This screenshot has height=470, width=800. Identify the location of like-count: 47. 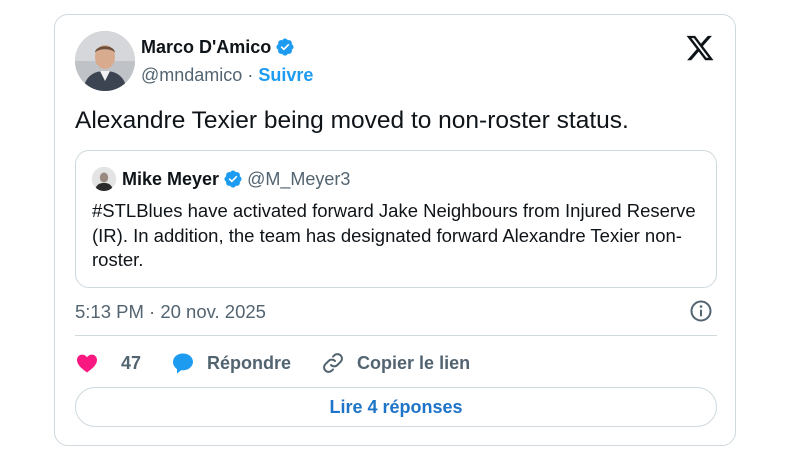
(131, 362).